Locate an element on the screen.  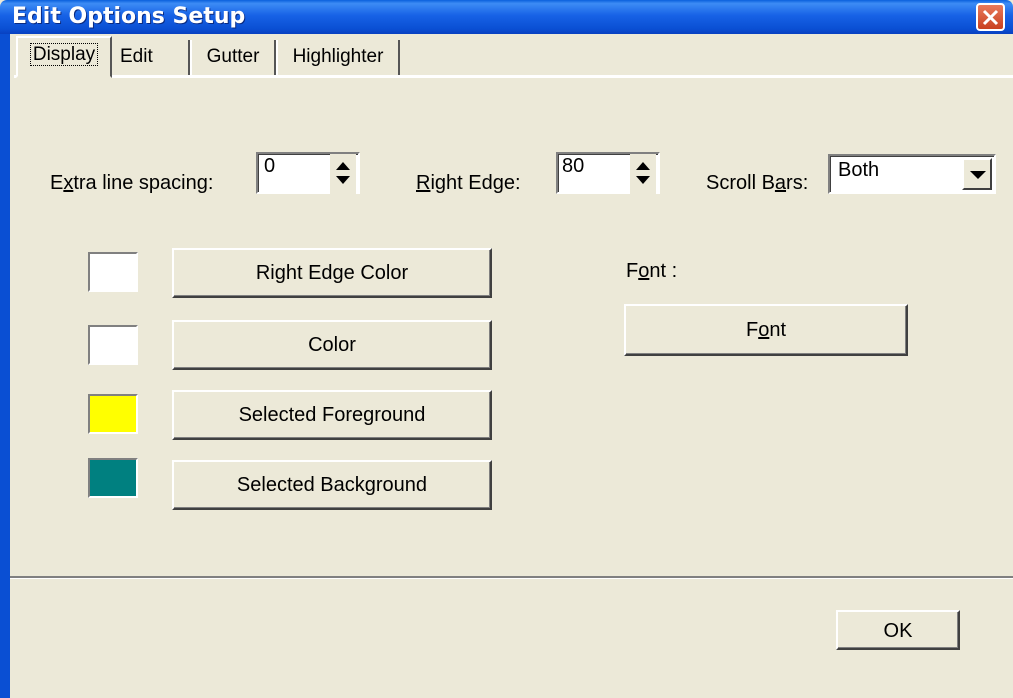
tab-highlighter: Highlighter is located at coordinates (338, 57).